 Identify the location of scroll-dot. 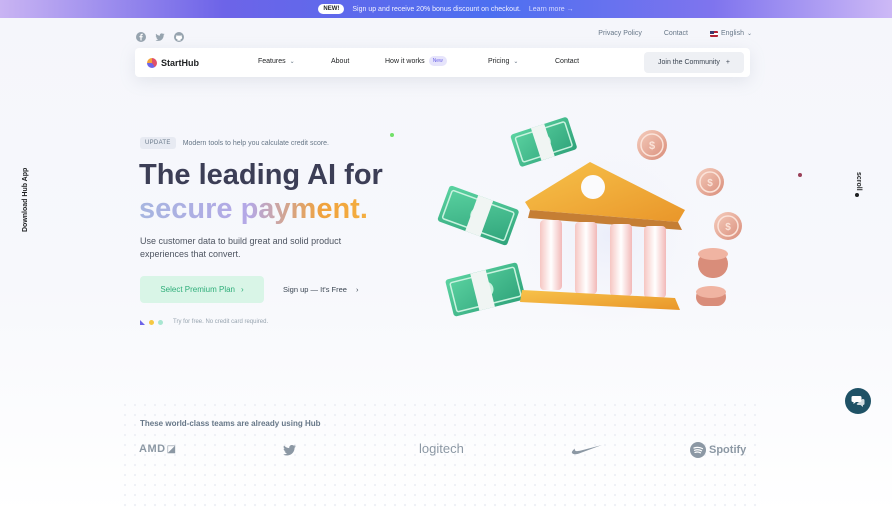
(857, 195).